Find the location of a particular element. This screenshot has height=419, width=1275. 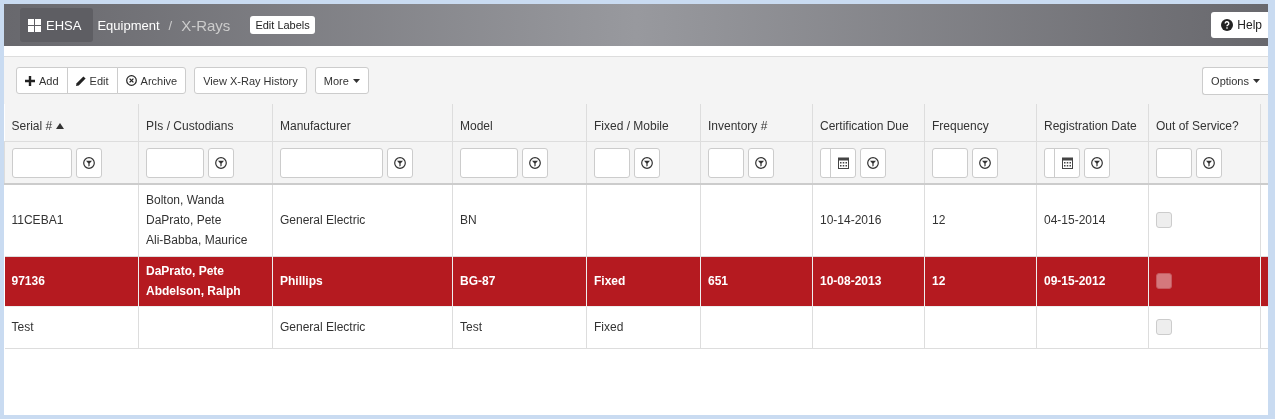

table-cell: 10-14-2016 is located at coordinates (851, 220).